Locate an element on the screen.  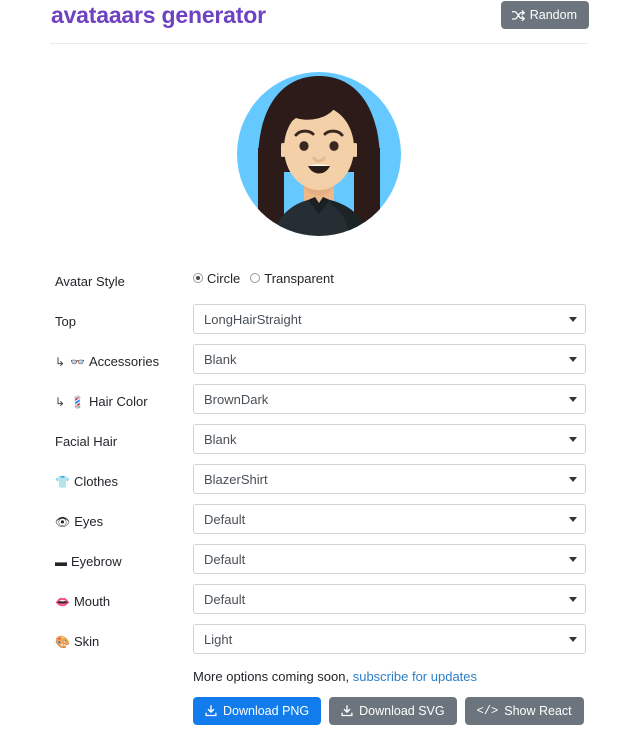
label-accessories-text: Accessories is located at coordinates (124, 361).